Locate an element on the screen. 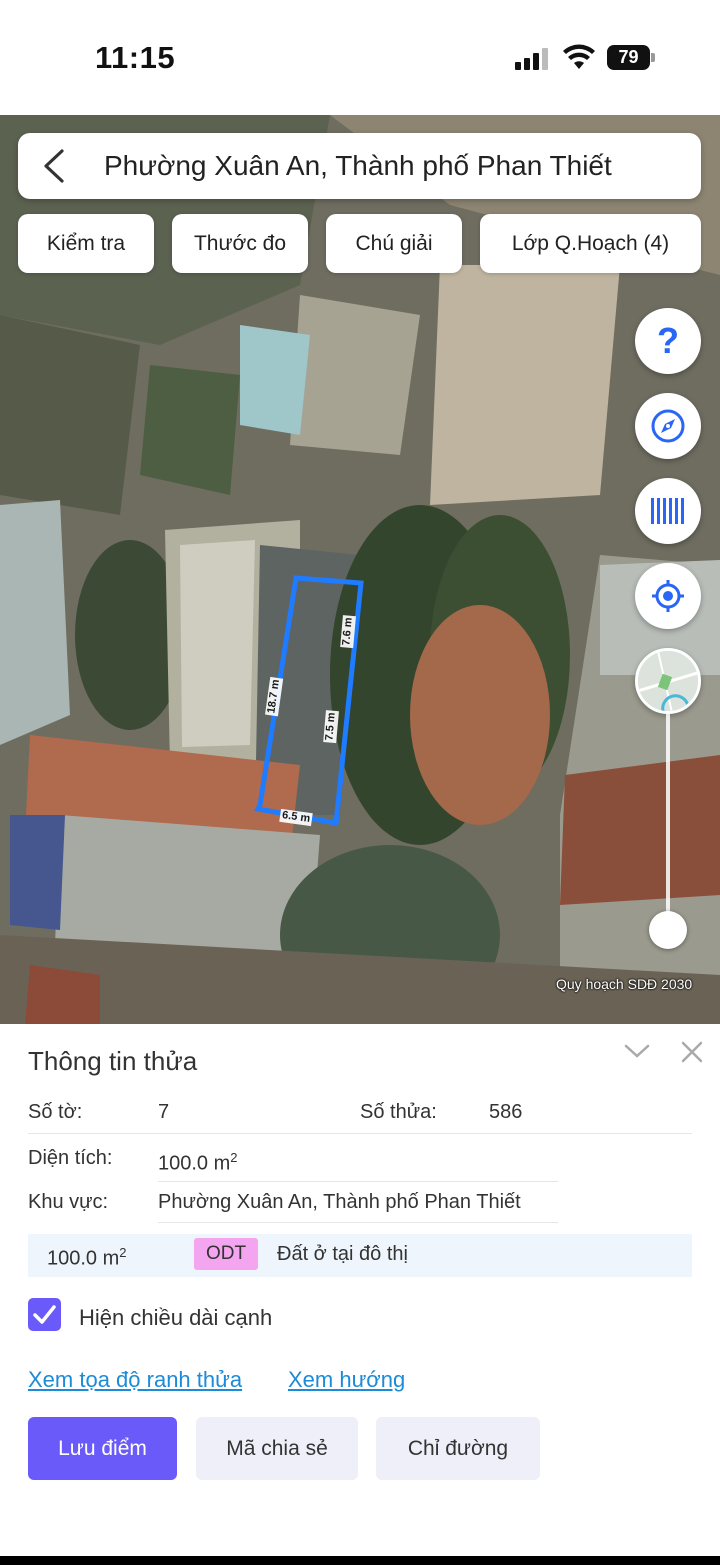  locate-icon is located at coordinates (668, 596).